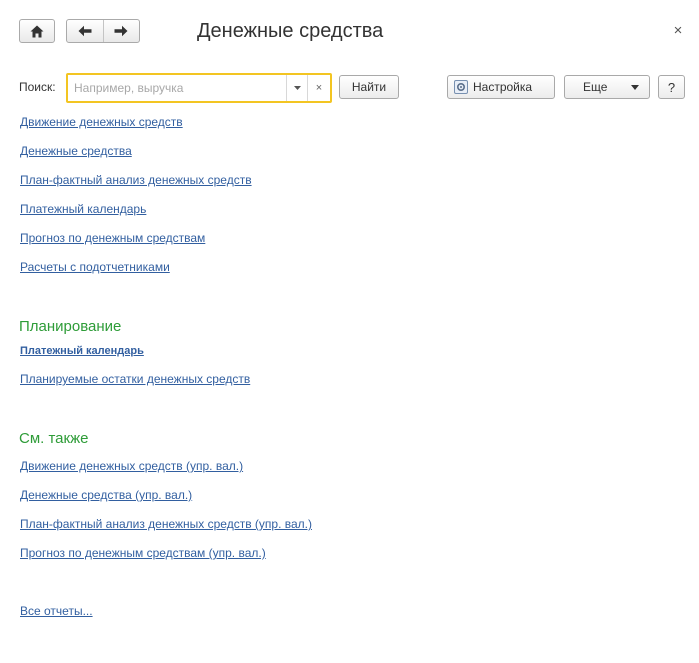  I want to click on search-dropdown-button, so click(296, 88).